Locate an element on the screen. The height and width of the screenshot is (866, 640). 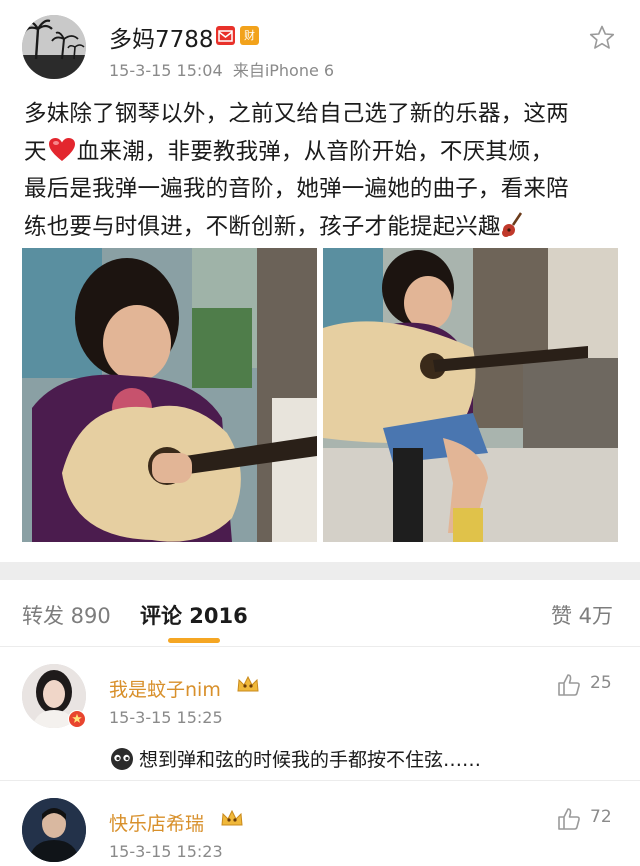
palm-tree-avatar-image is located at coordinates (54, 47).